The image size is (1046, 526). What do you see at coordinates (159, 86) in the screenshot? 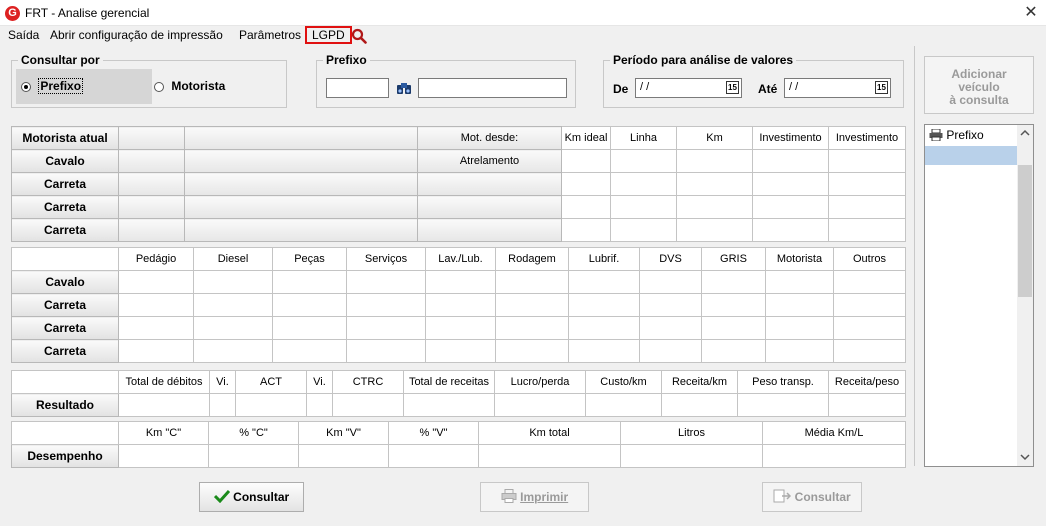
I see `radio-motorista-dot` at bounding box center [159, 86].